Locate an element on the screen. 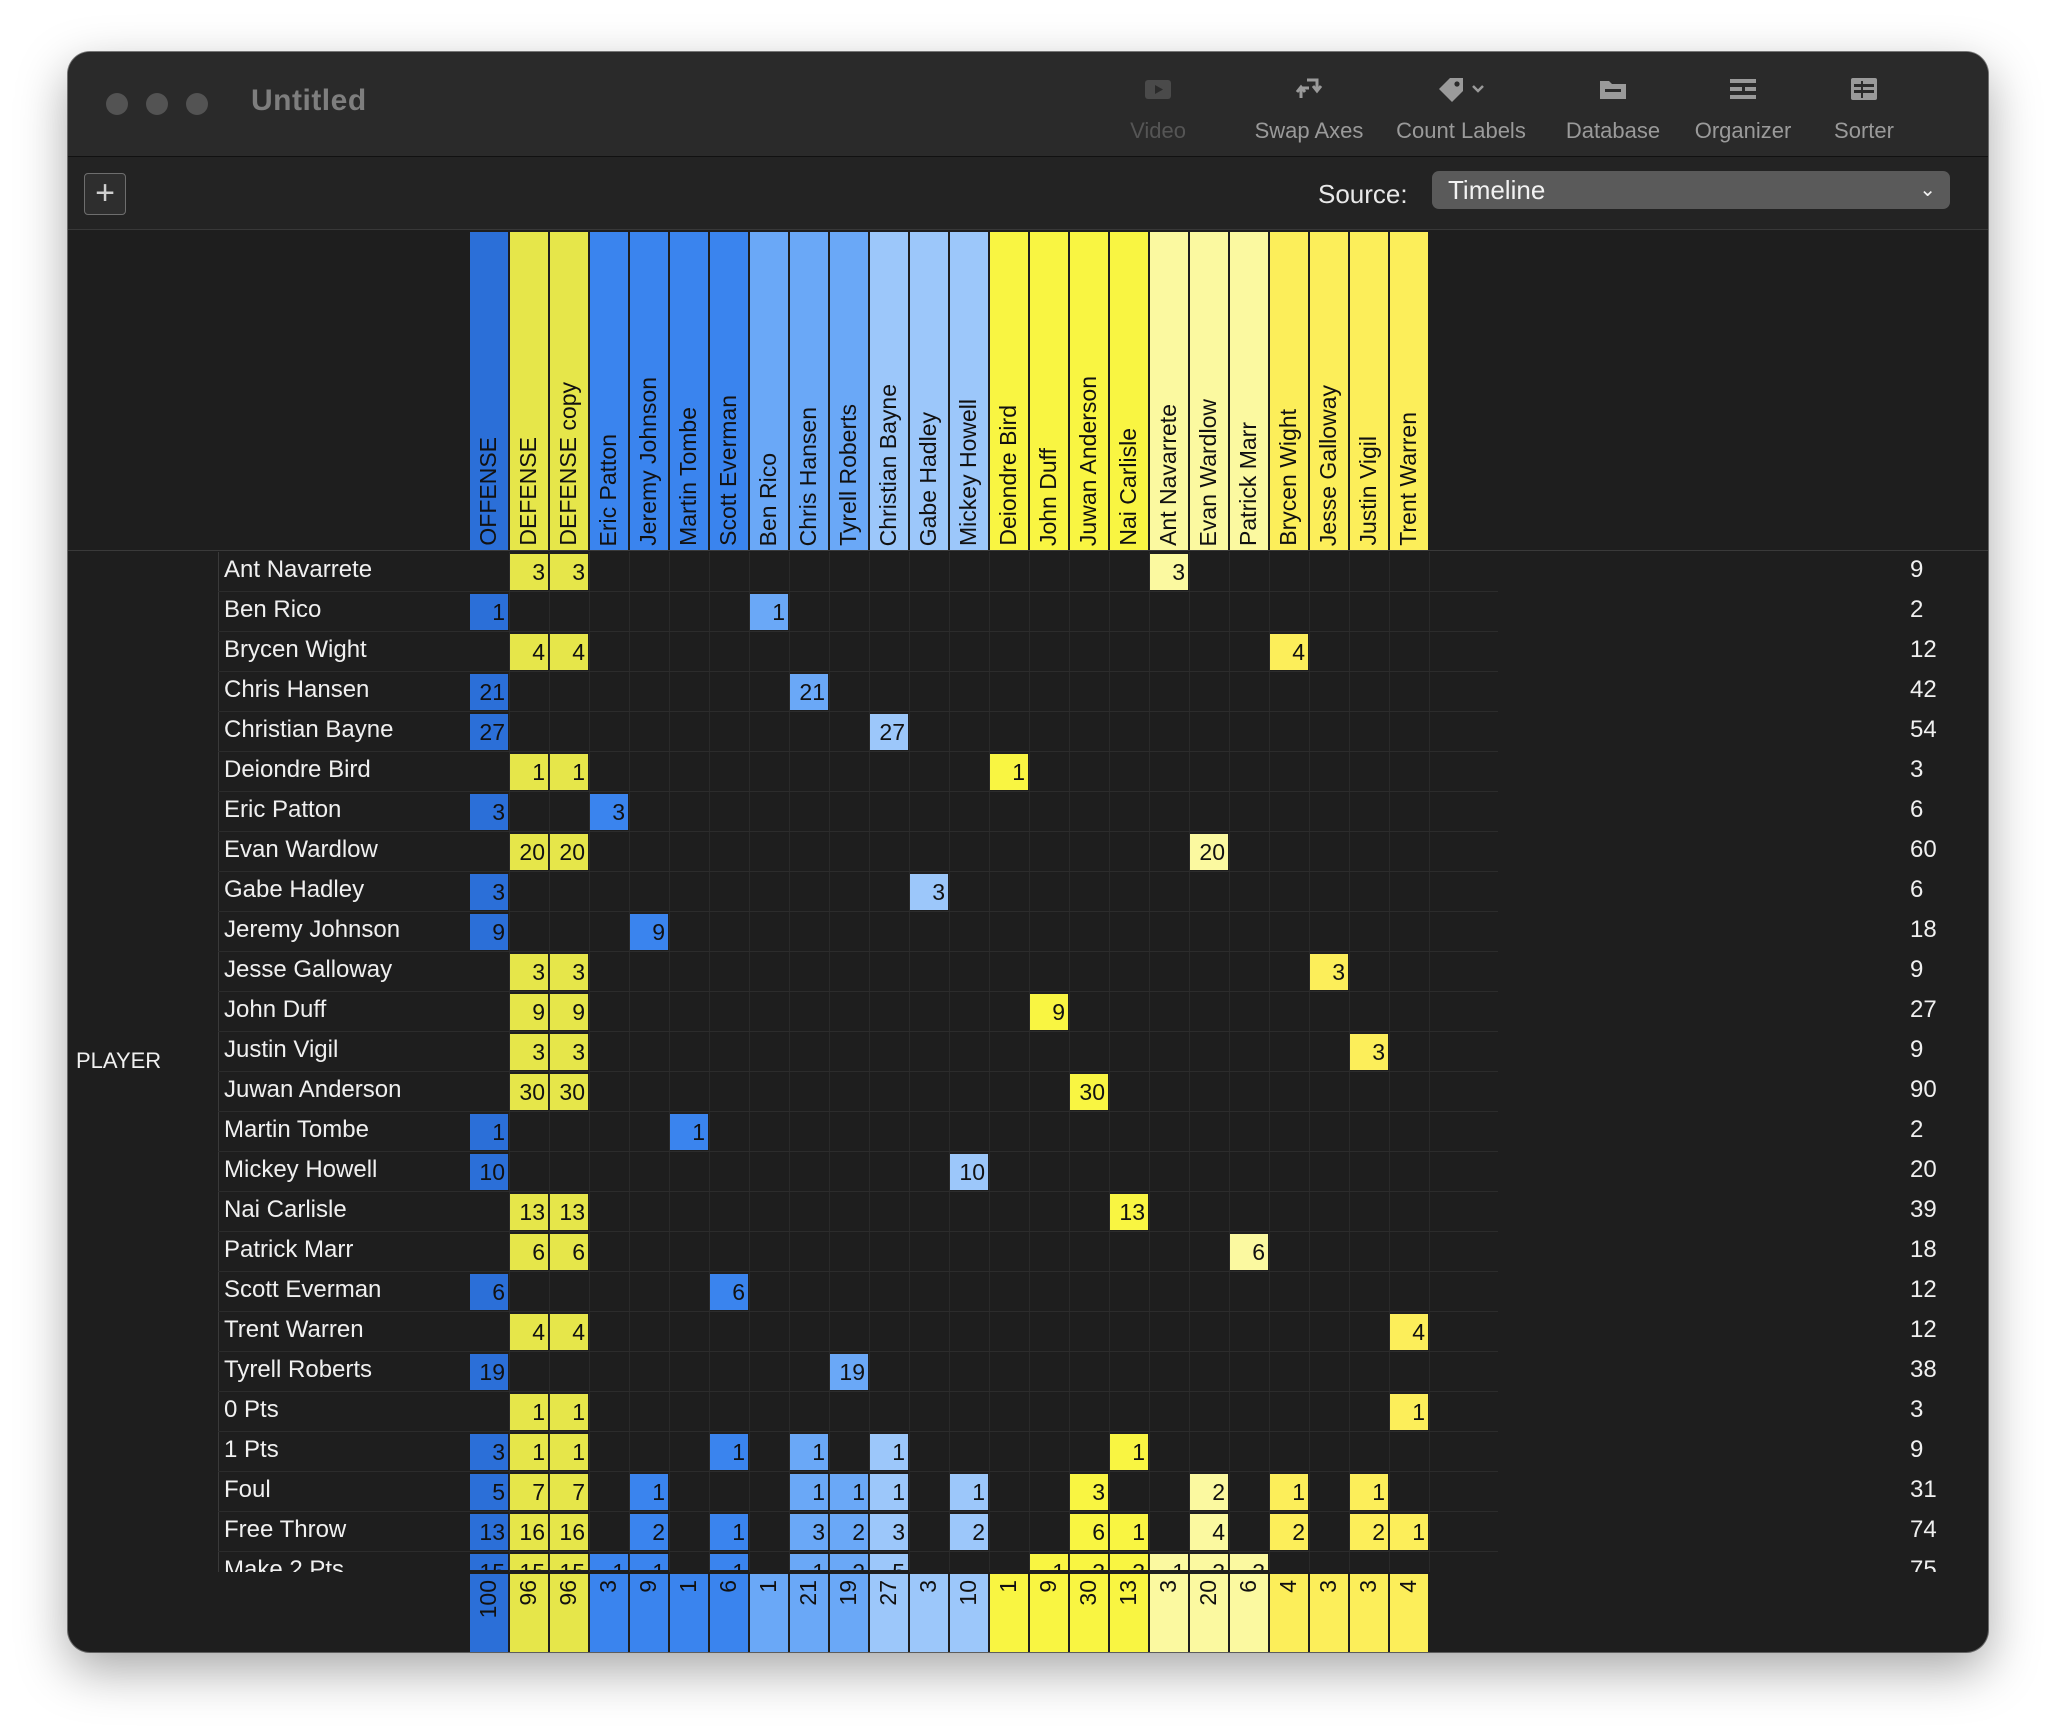 The image size is (2056, 1736). row-label: John Duff is located at coordinates (275, 1010).